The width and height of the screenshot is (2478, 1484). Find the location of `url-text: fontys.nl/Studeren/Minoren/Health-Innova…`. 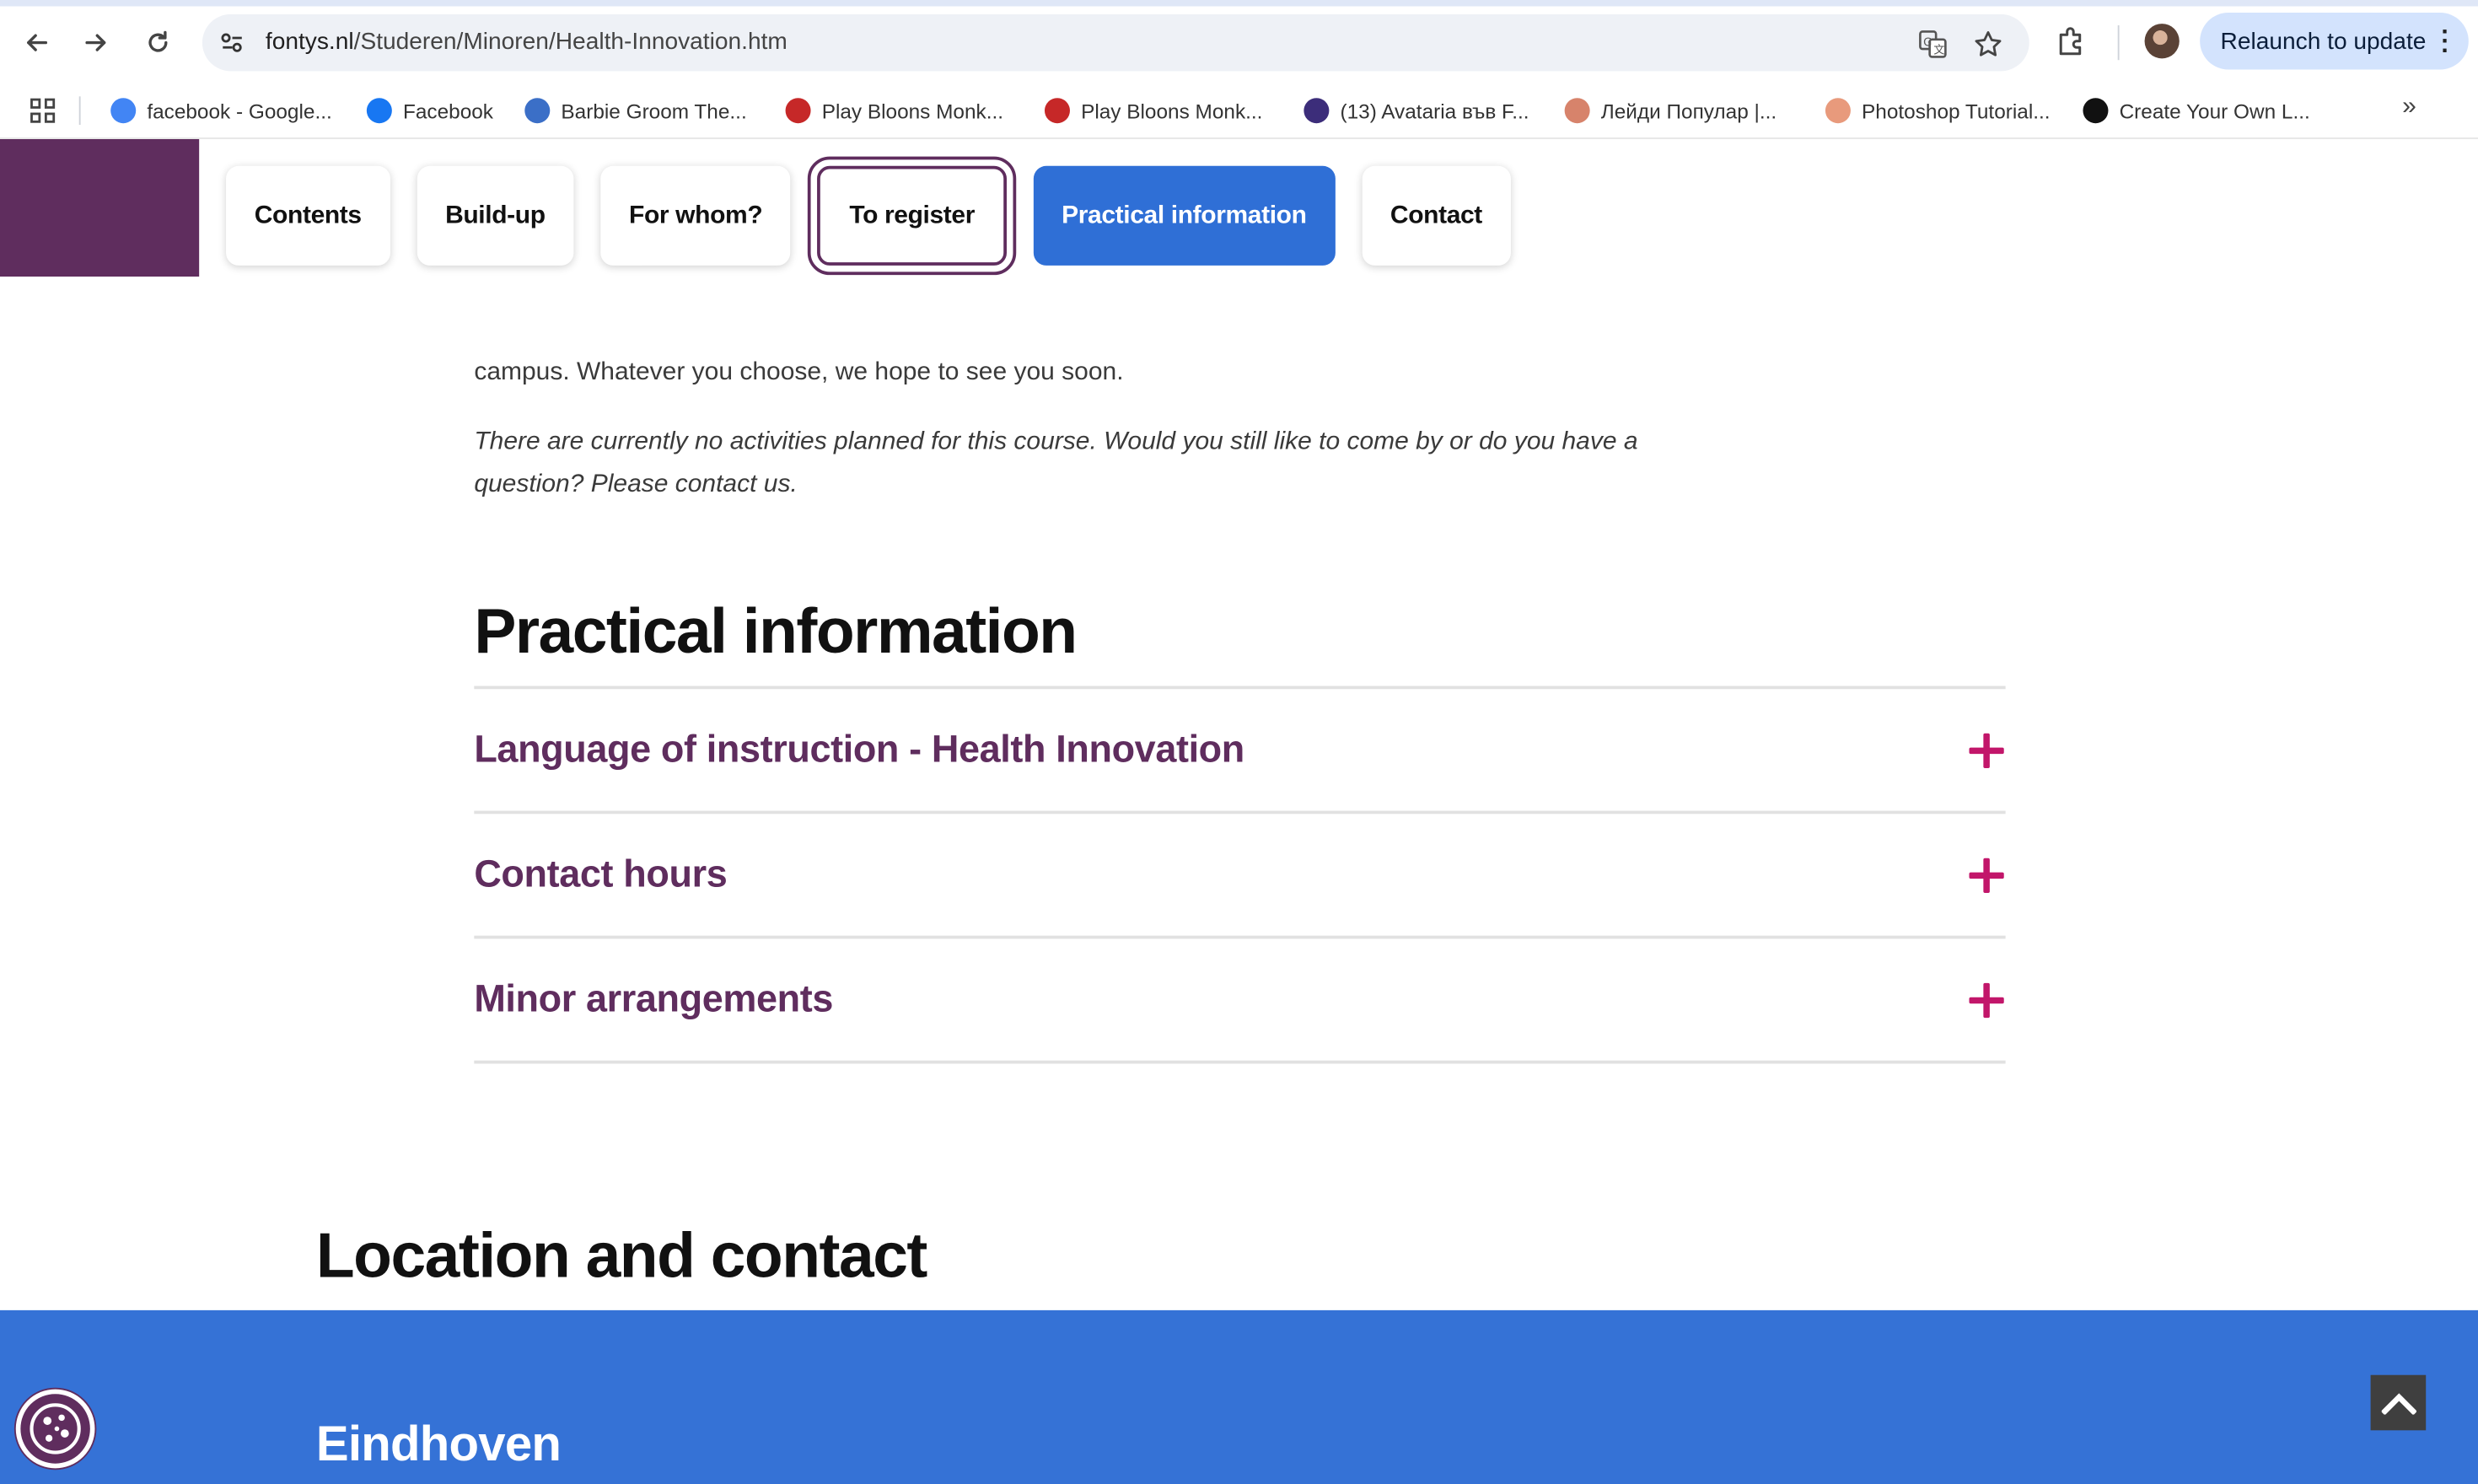

url-text: fontys.nl/Studeren/Minoren/Health-Innova… is located at coordinates (527, 42).